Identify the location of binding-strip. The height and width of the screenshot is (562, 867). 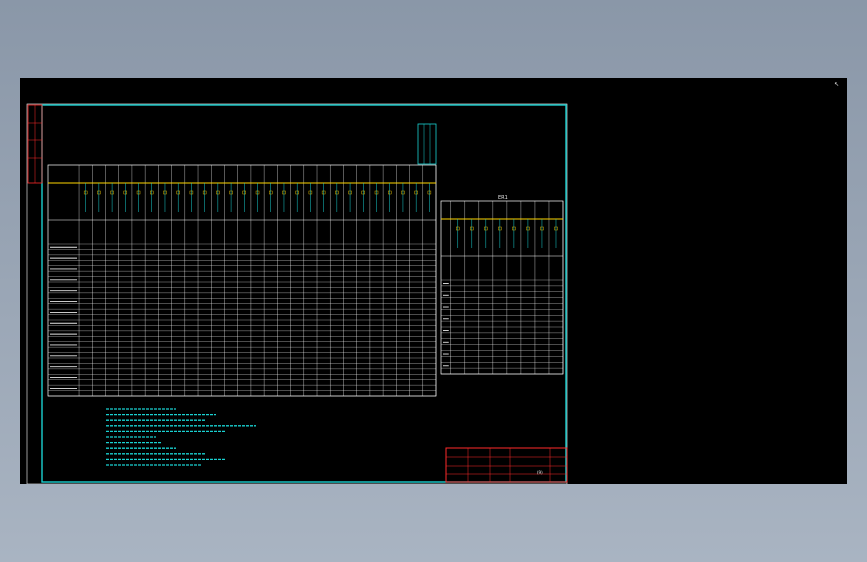
(35, 144).